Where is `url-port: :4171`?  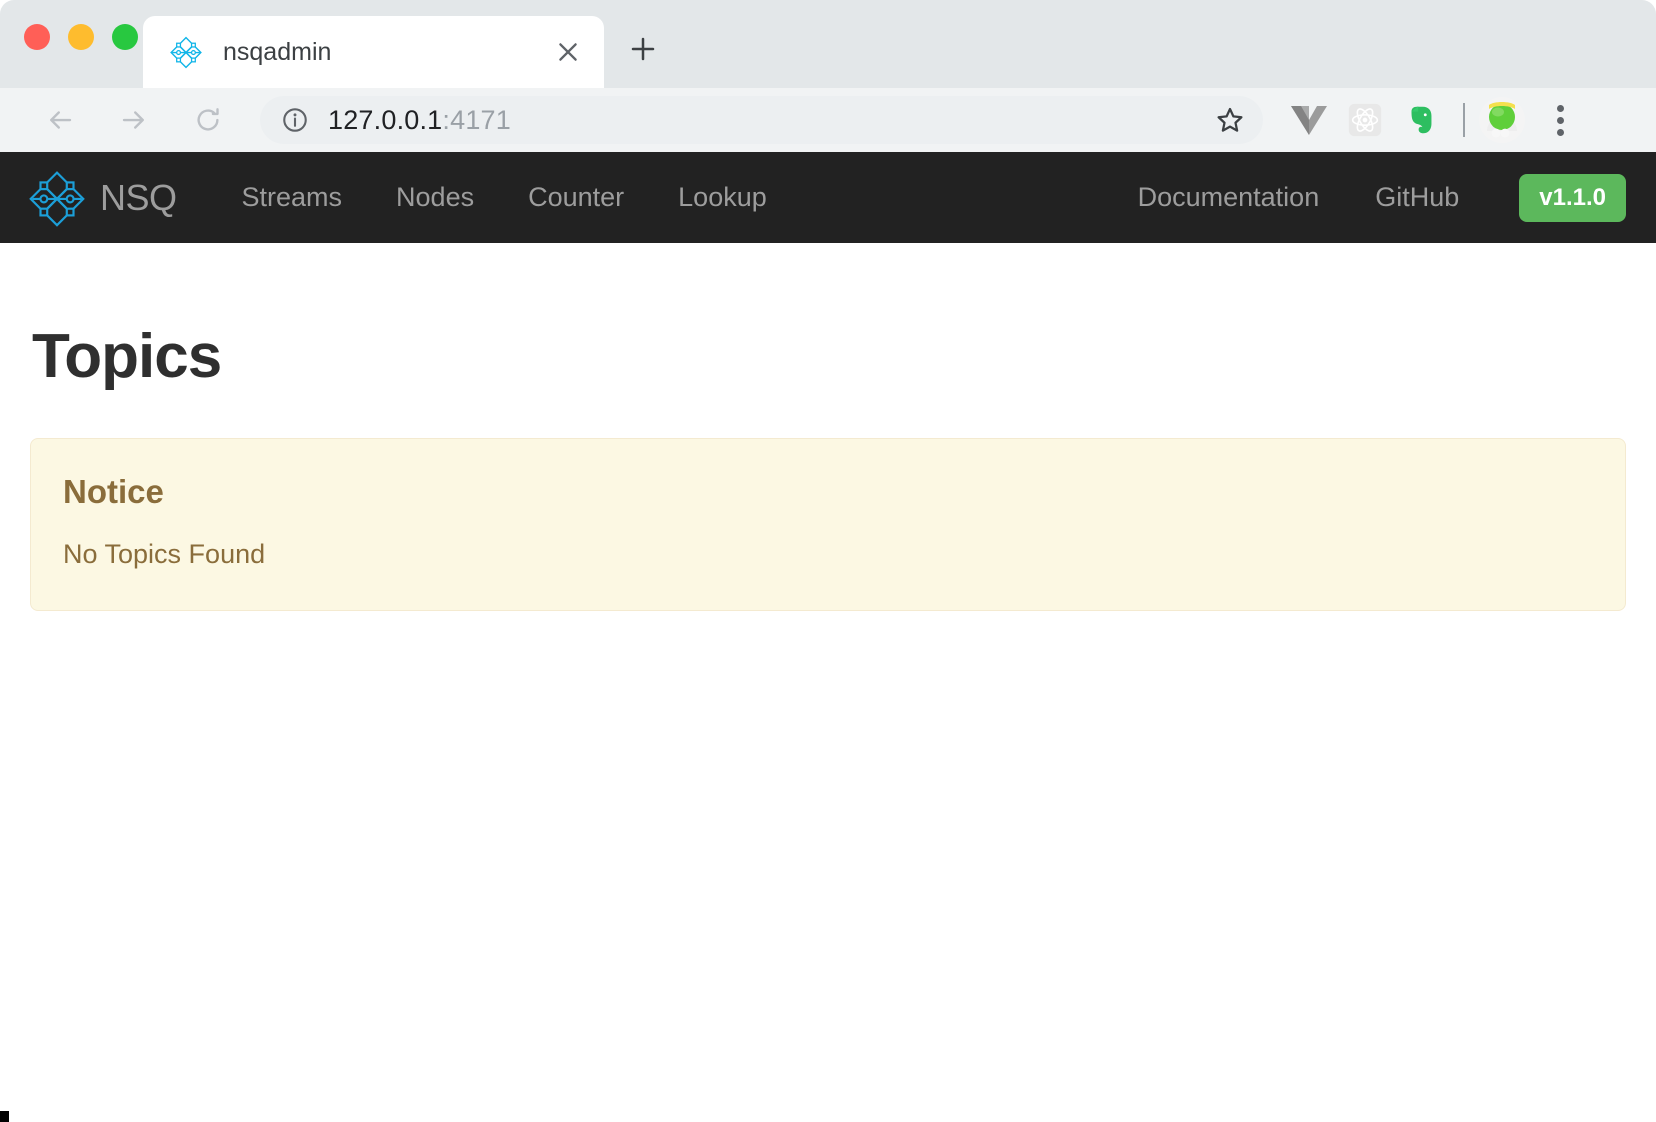
url-port: :4171 is located at coordinates (476, 119).